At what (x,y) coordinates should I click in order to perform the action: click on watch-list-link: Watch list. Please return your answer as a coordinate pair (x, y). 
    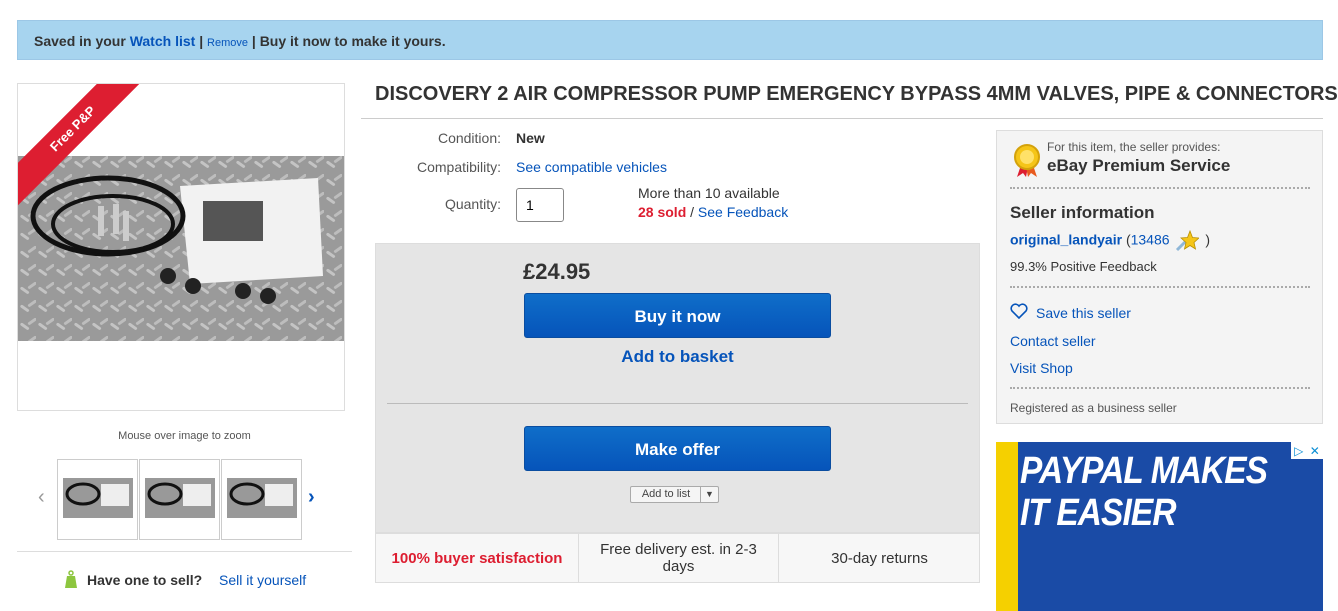
    Looking at the image, I should click on (163, 41).